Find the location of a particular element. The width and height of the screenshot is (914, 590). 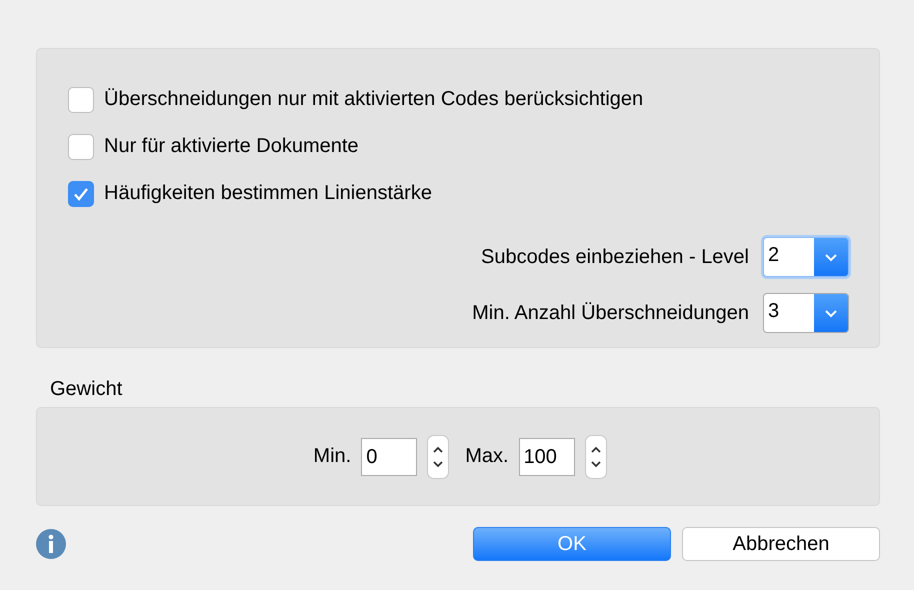

info-icon is located at coordinates (51, 544).